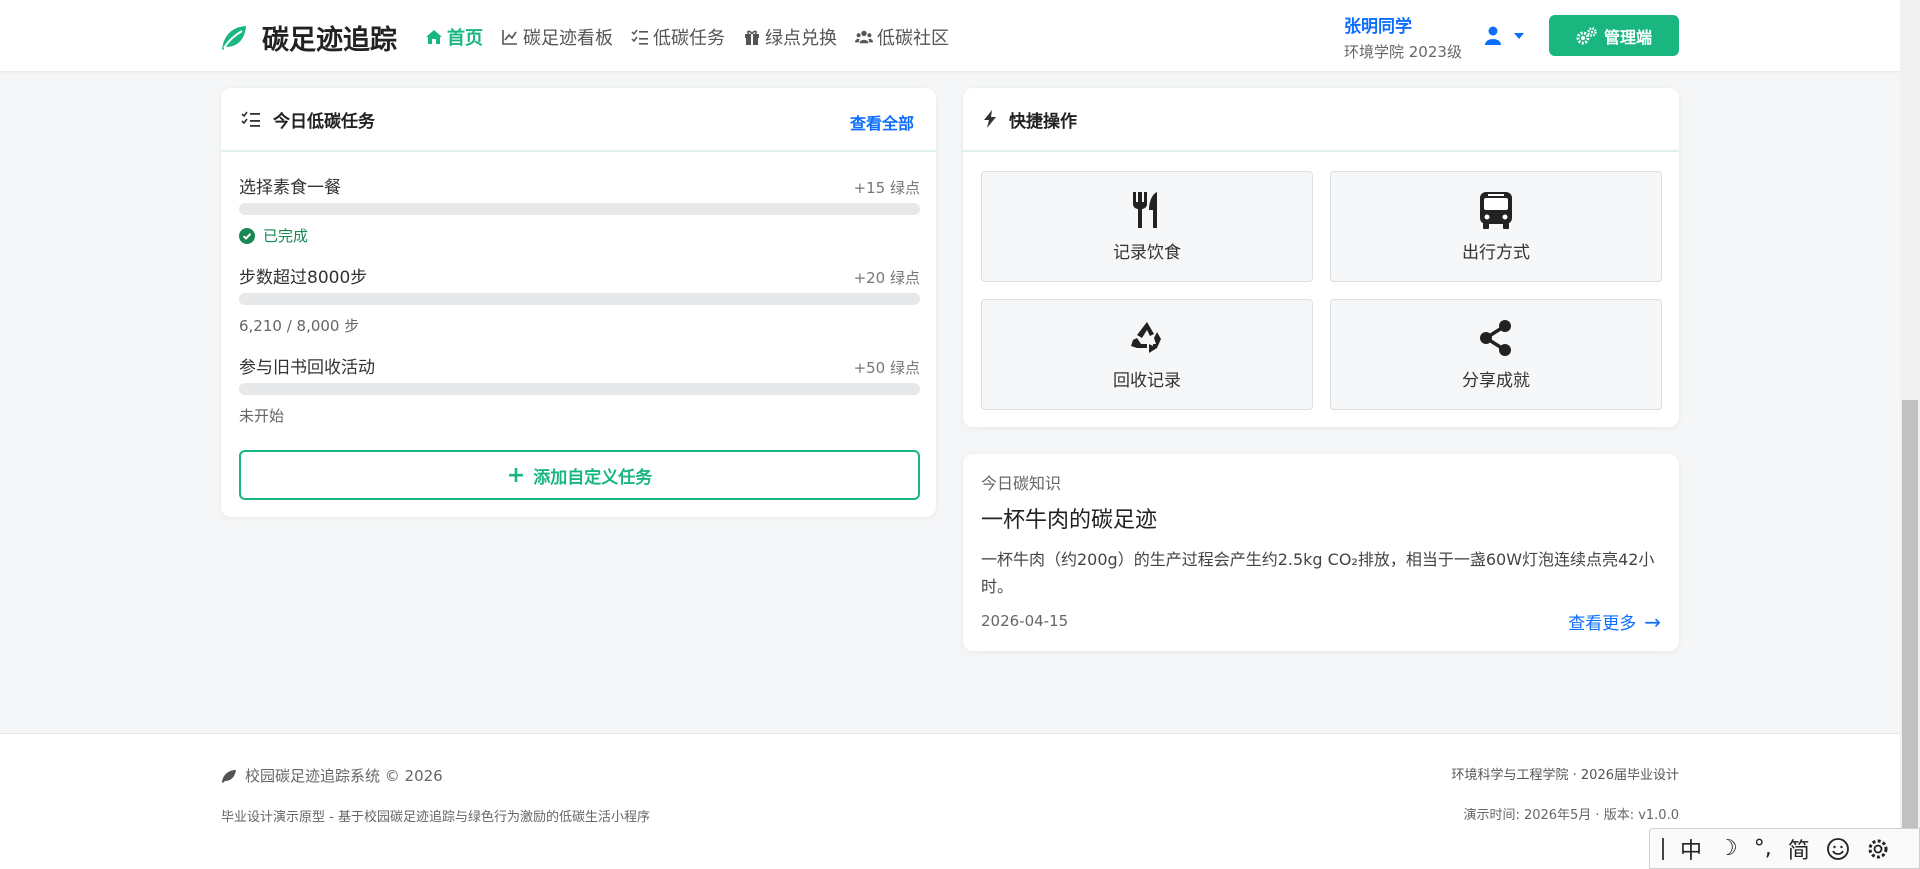 This screenshot has width=1920, height=869. What do you see at coordinates (1145, 210) in the screenshot?
I see `utensils-icon` at bounding box center [1145, 210].